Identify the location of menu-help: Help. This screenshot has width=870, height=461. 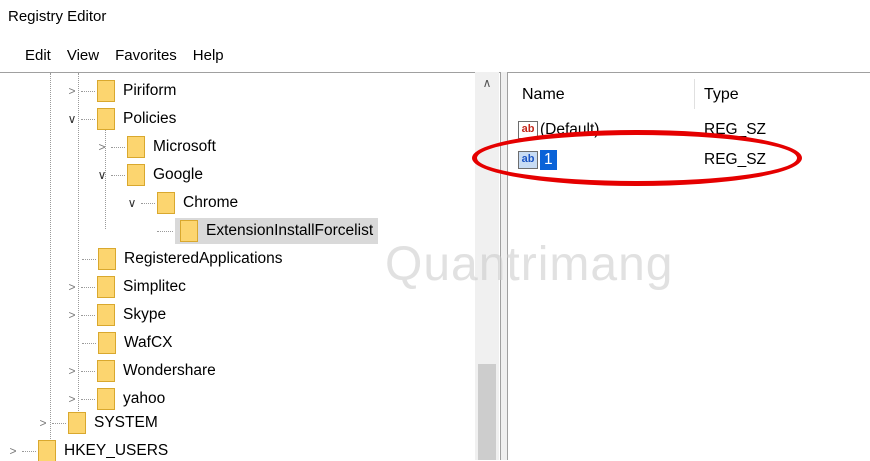
(208, 56).